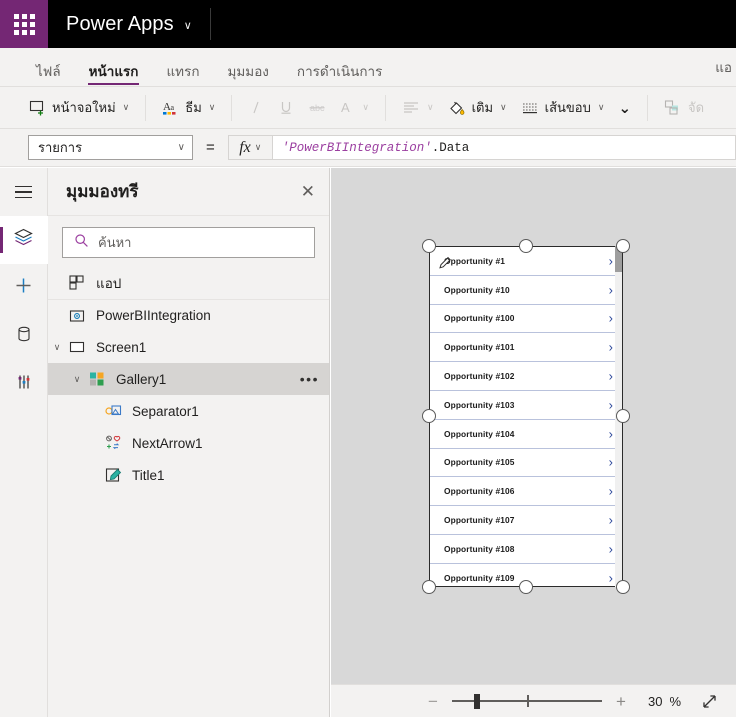 This screenshot has height=717, width=736. What do you see at coordinates (79, 108) in the screenshot?
I see `new-screen-button: หน้าจอใหม่ ∨` at bounding box center [79, 108].